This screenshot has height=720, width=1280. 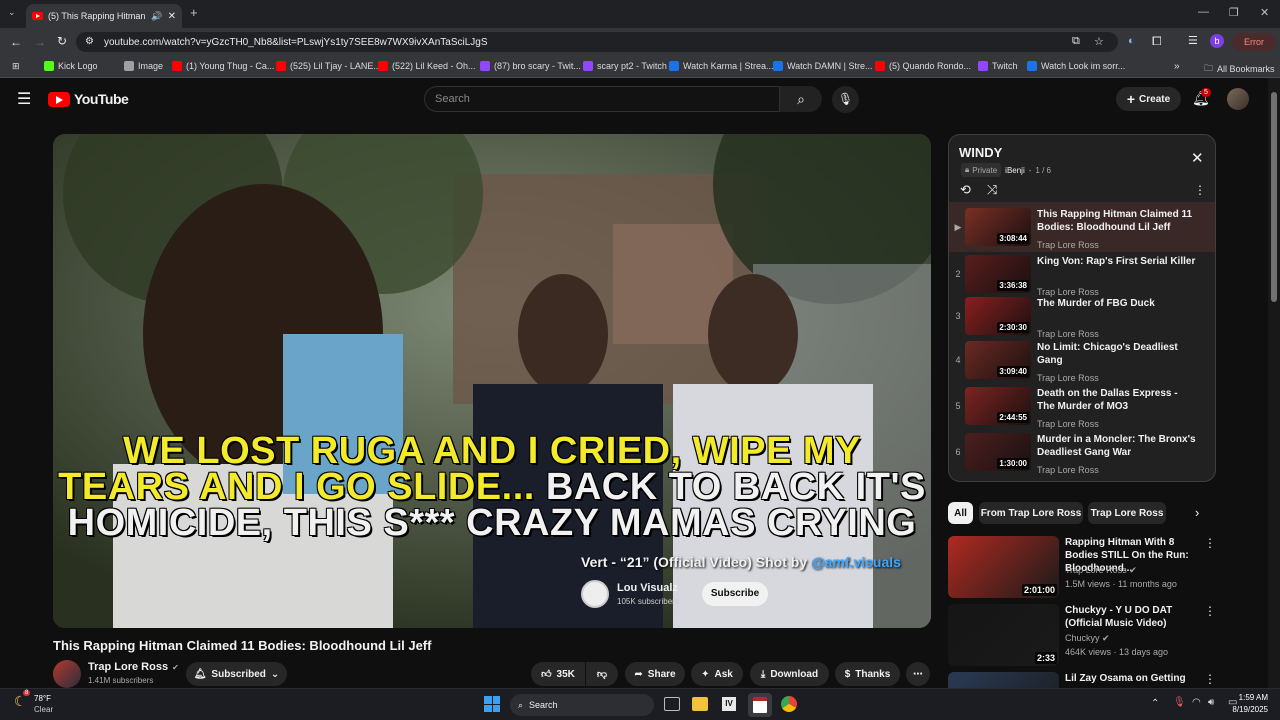 What do you see at coordinates (1196, 702) in the screenshot?
I see `wifi-icon: ◠` at bounding box center [1196, 702].